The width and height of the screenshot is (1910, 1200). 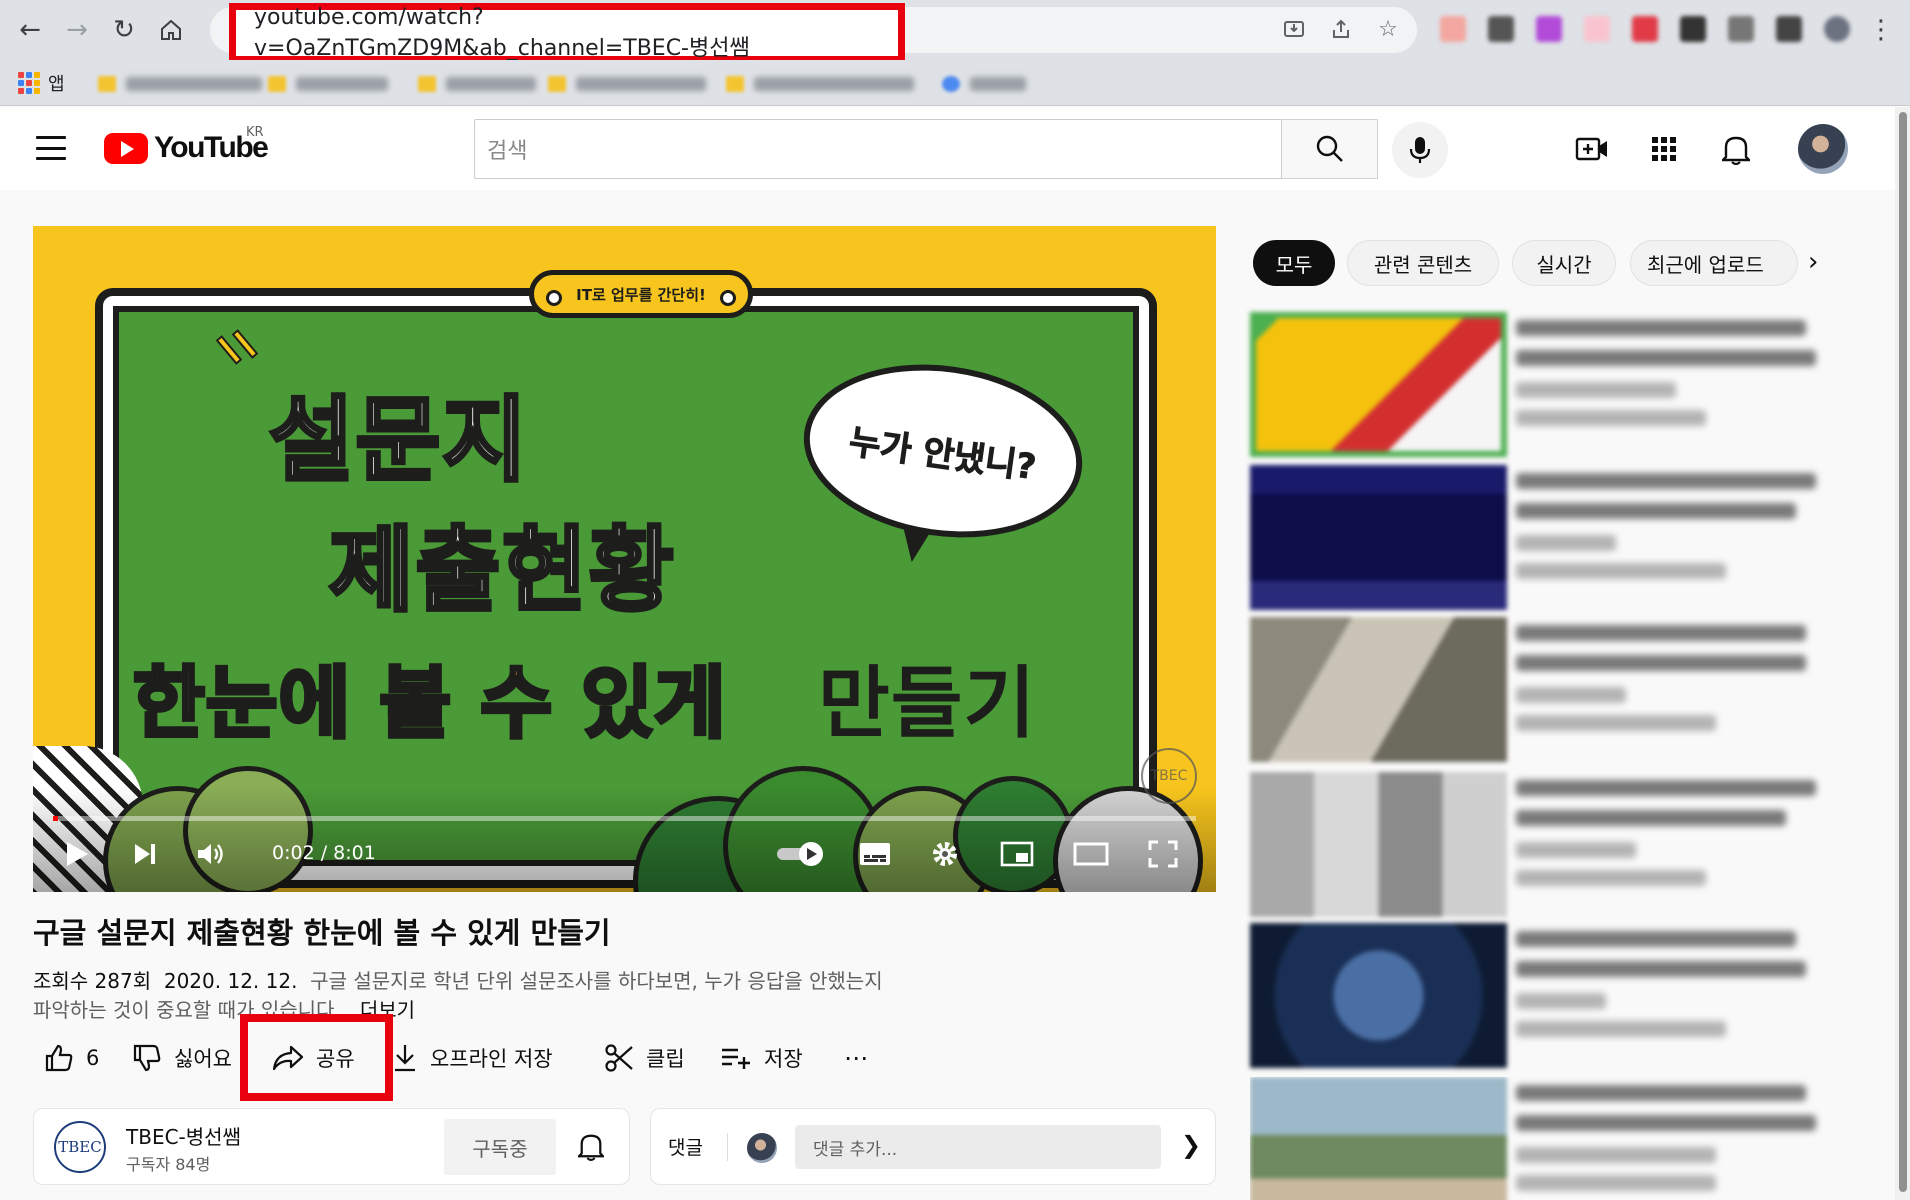 I want to click on subscribed-button: 구독중, so click(x=500, y=1147).